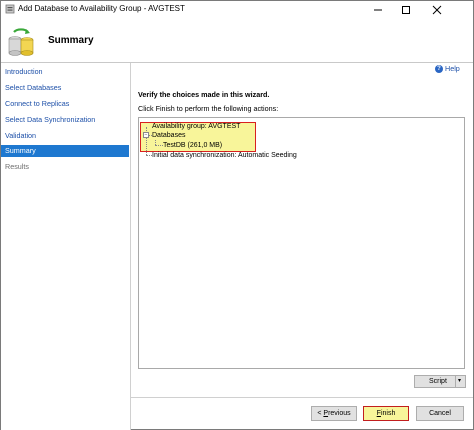 The image size is (474, 430). Describe the element at coordinates (17, 166) in the screenshot. I see `sidebar-item-results: Results` at that location.